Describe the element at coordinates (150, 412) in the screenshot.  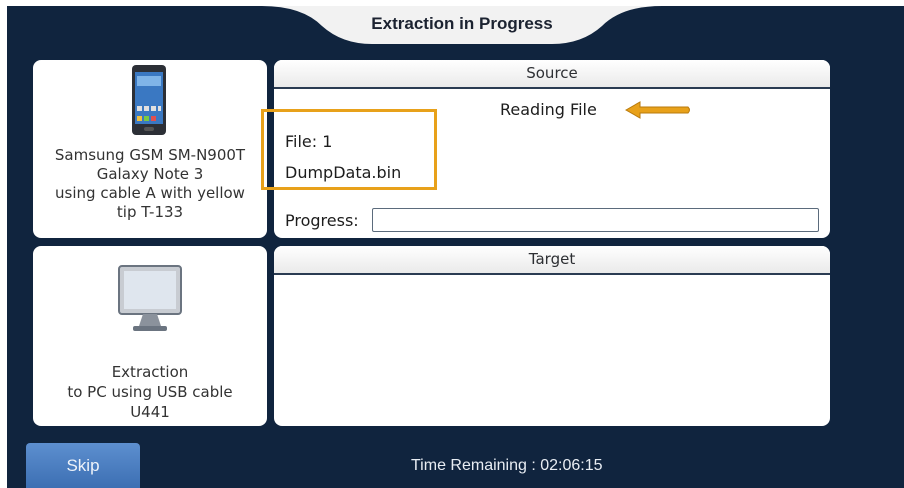
I see `destination-line: U441` at that location.